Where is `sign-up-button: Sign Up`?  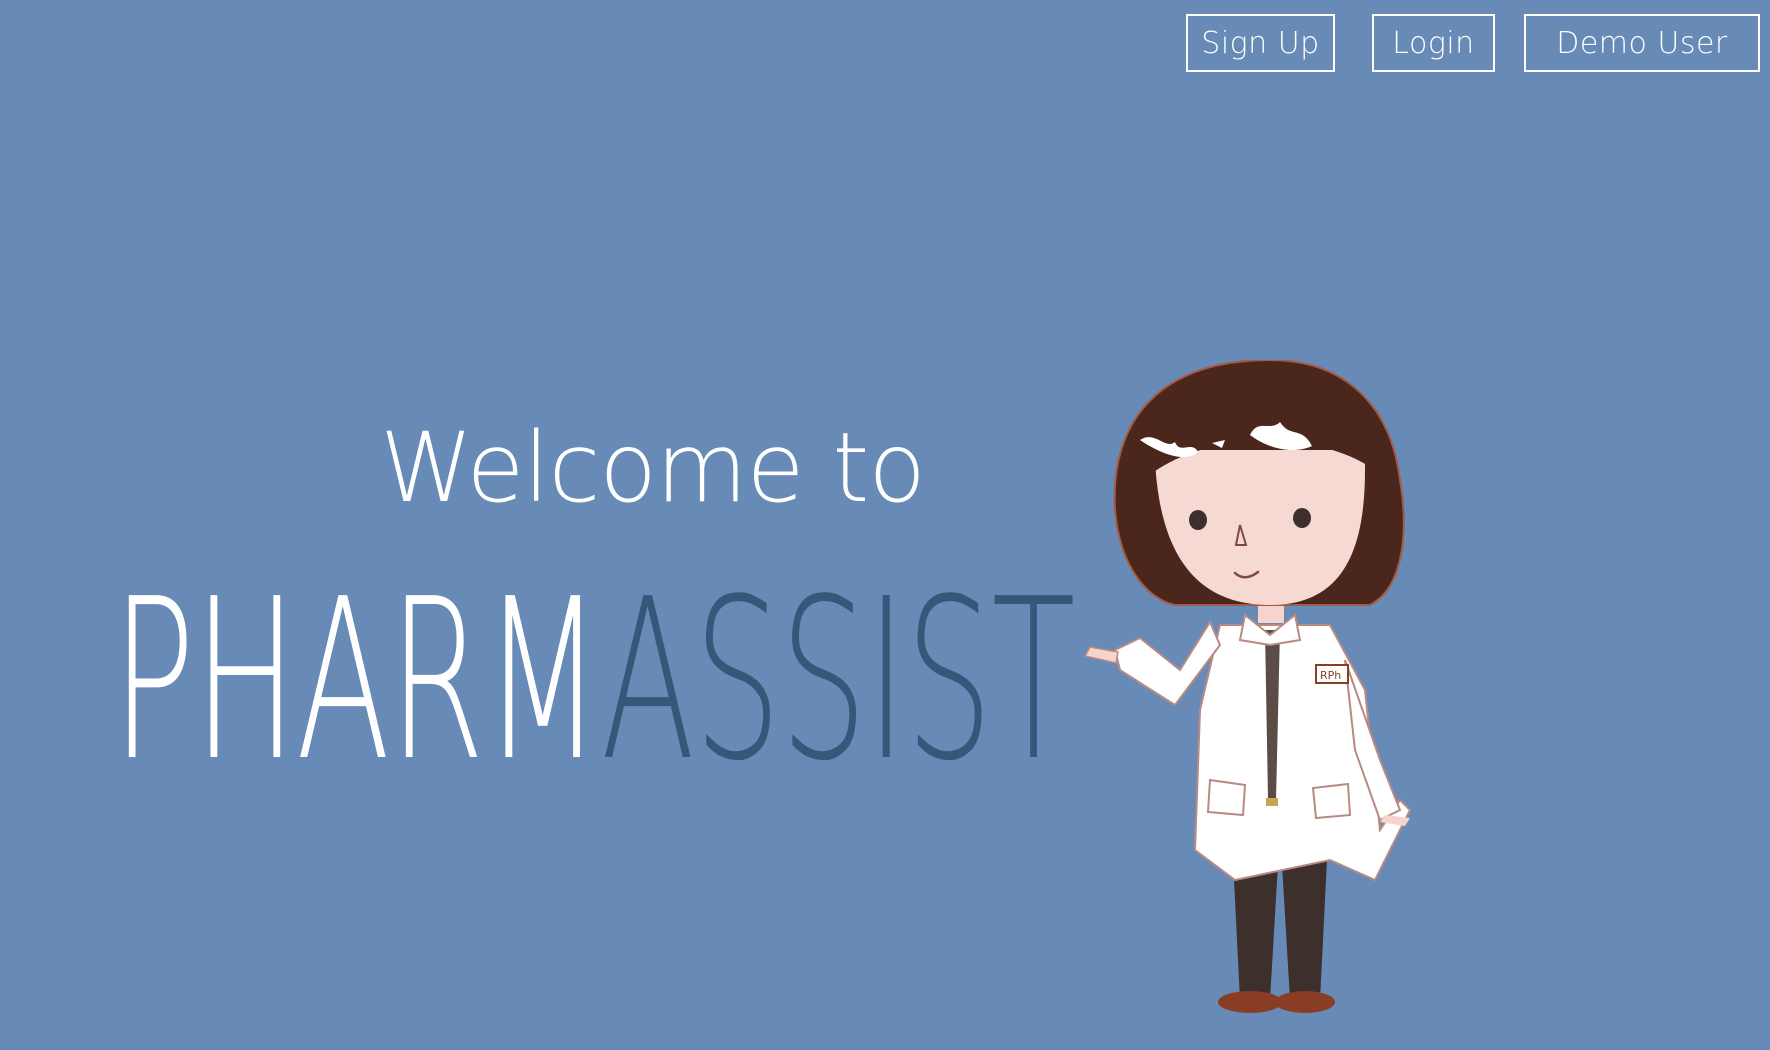
sign-up-button: Sign Up is located at coordinates (1260, 43).